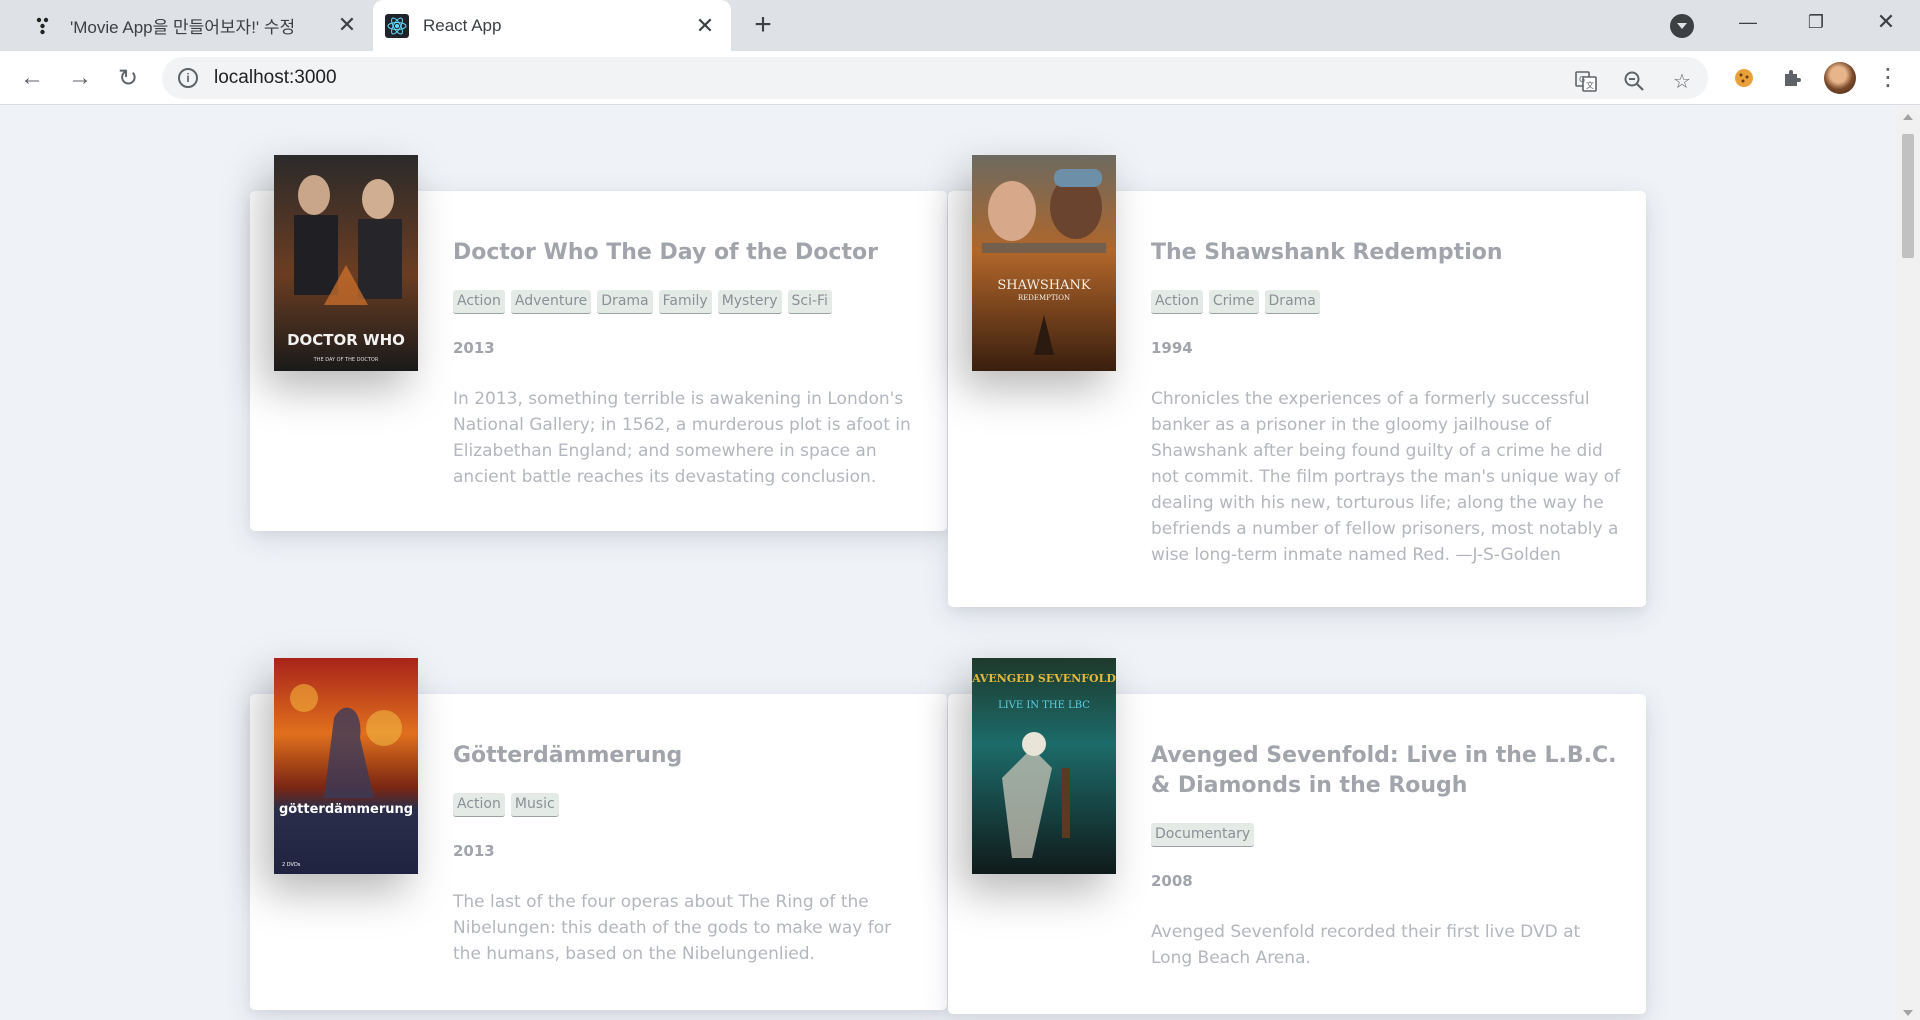 The width and height of the screenshot is (1920, 1020). I want to click on movie-poster: AVENGED SEVENFOLD LIVE IN THE LBC, so click(1044, 766).